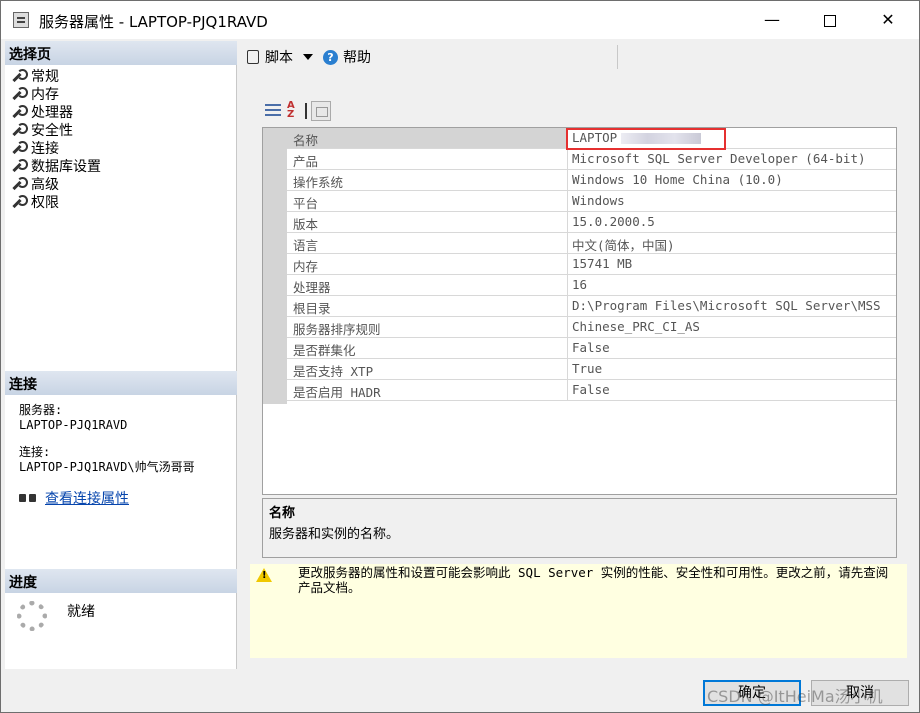  I want to click on property-row: 服务器排序规则 Chinese_PRC_CI_AS, so click(591, 327).